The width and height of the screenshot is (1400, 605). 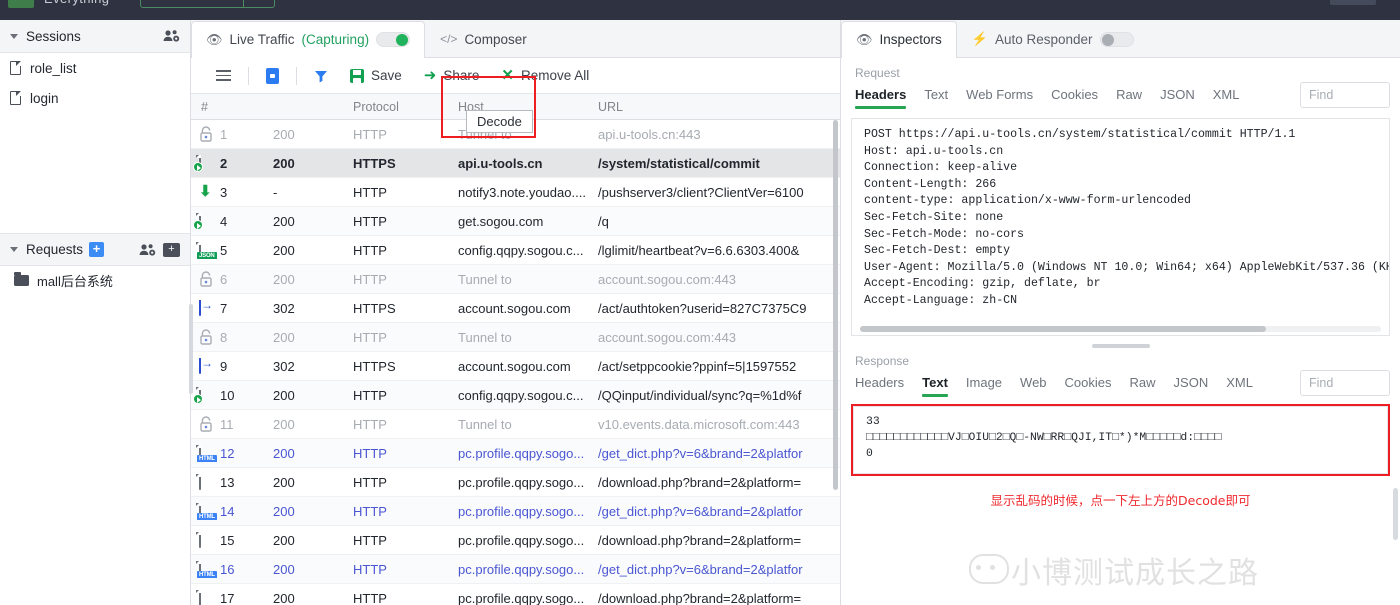 I want to click on filter-button, so click(x=321, y=76).